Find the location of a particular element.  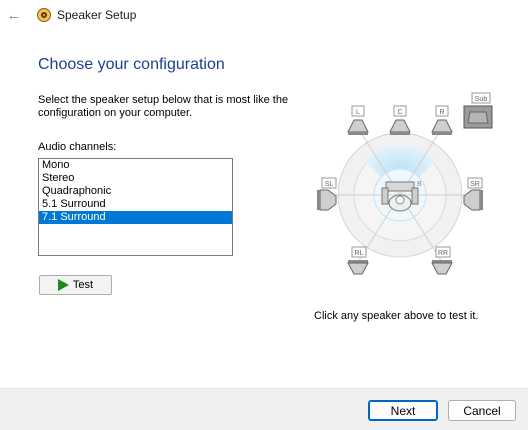

page-heading: Choose your configuration is located at coordinates (131, 64).